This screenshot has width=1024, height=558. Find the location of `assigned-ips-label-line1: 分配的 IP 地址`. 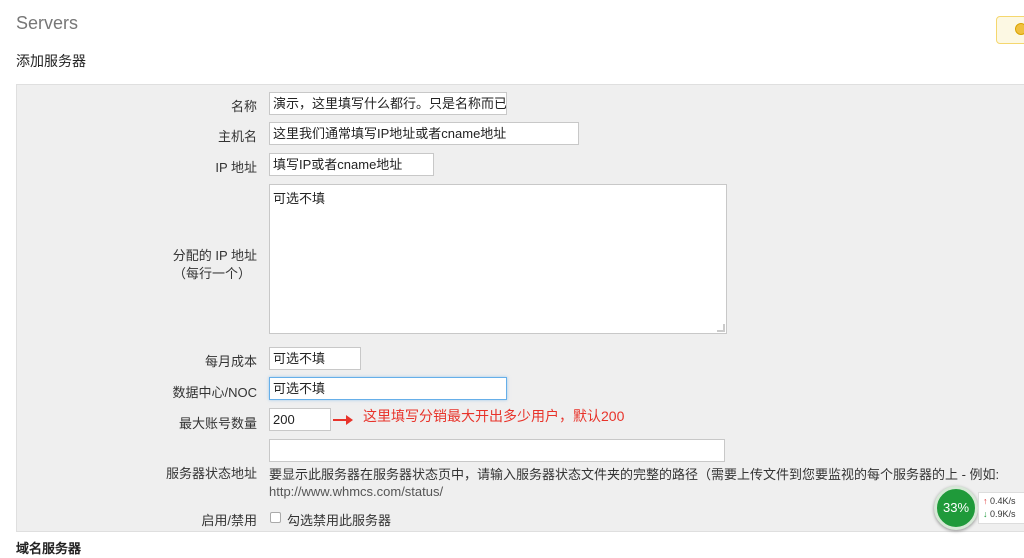

assigned-ips-label-line1: 分配的 IP 地址 is located at coordinates (214, 255).